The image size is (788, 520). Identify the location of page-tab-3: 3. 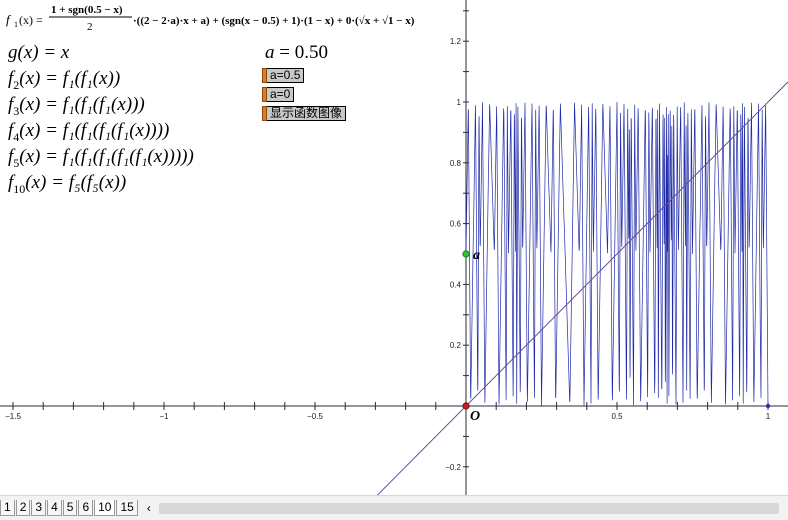
(39, 508).